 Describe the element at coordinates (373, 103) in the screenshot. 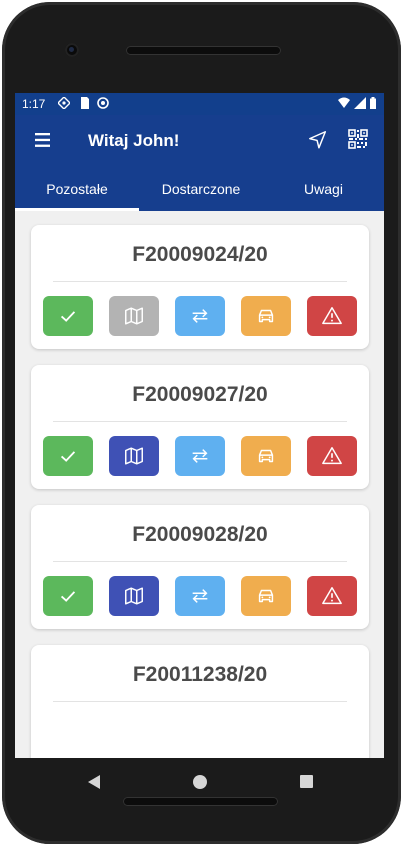

I see `battery-icon` at that location.